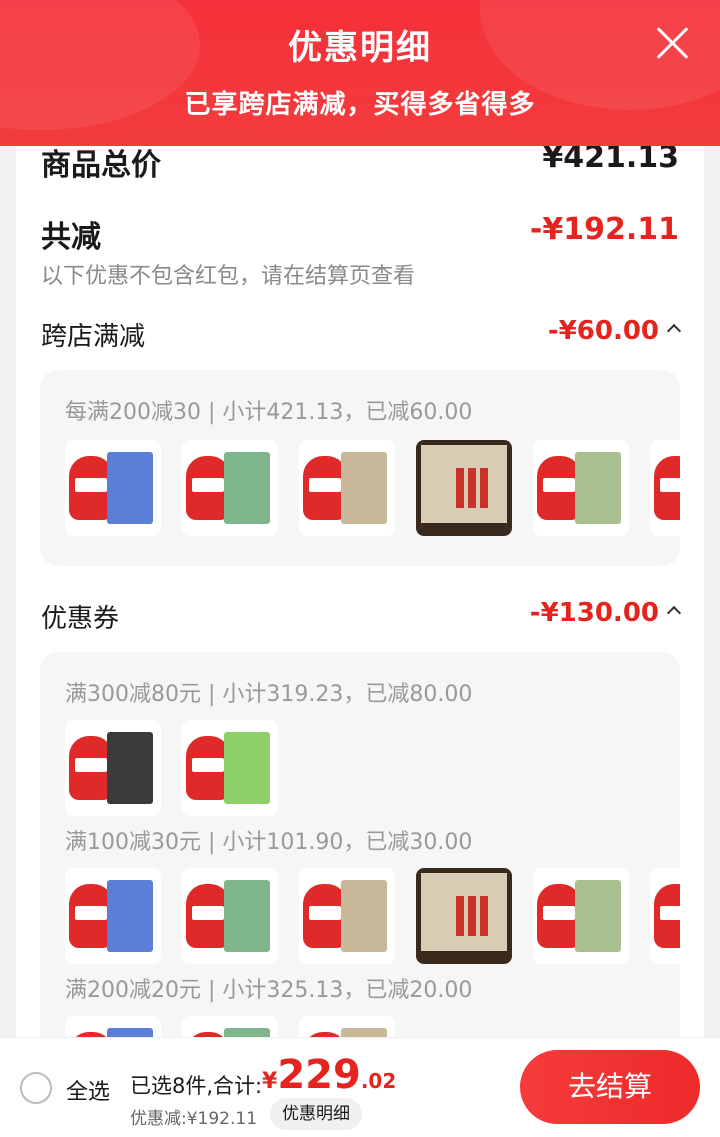  What do you see at coordinates (80, 619) in the screenshot?
I see `coupon-title: 优惠券` at bounding box center [80, 619].